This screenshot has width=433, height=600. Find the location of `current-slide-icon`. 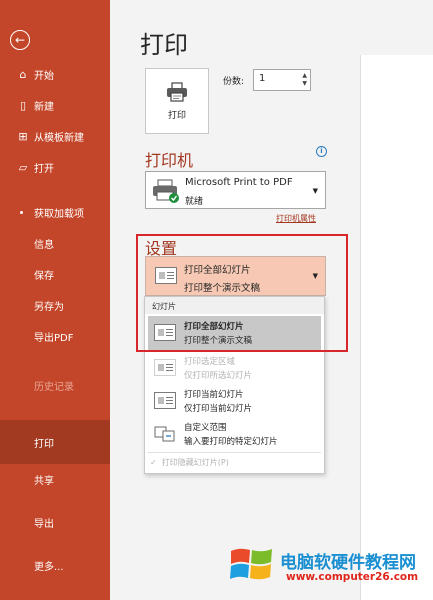

current-slide-icon is located at coordinates (165, 400).